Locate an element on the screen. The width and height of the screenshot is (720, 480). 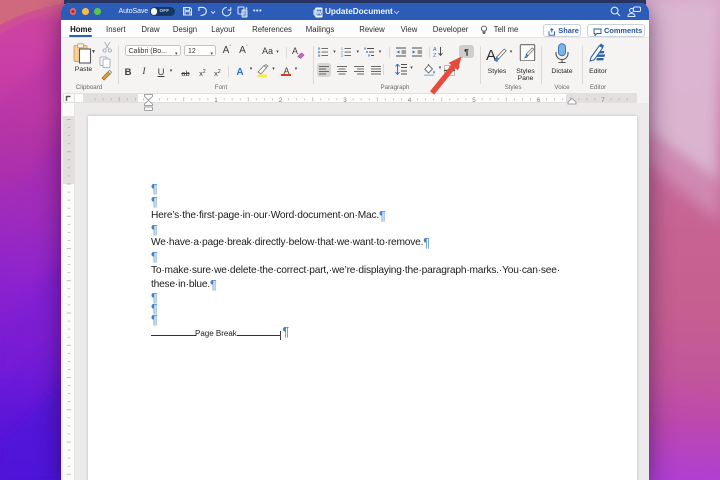
svg-text: 1 is located at coordinates (216, 100).